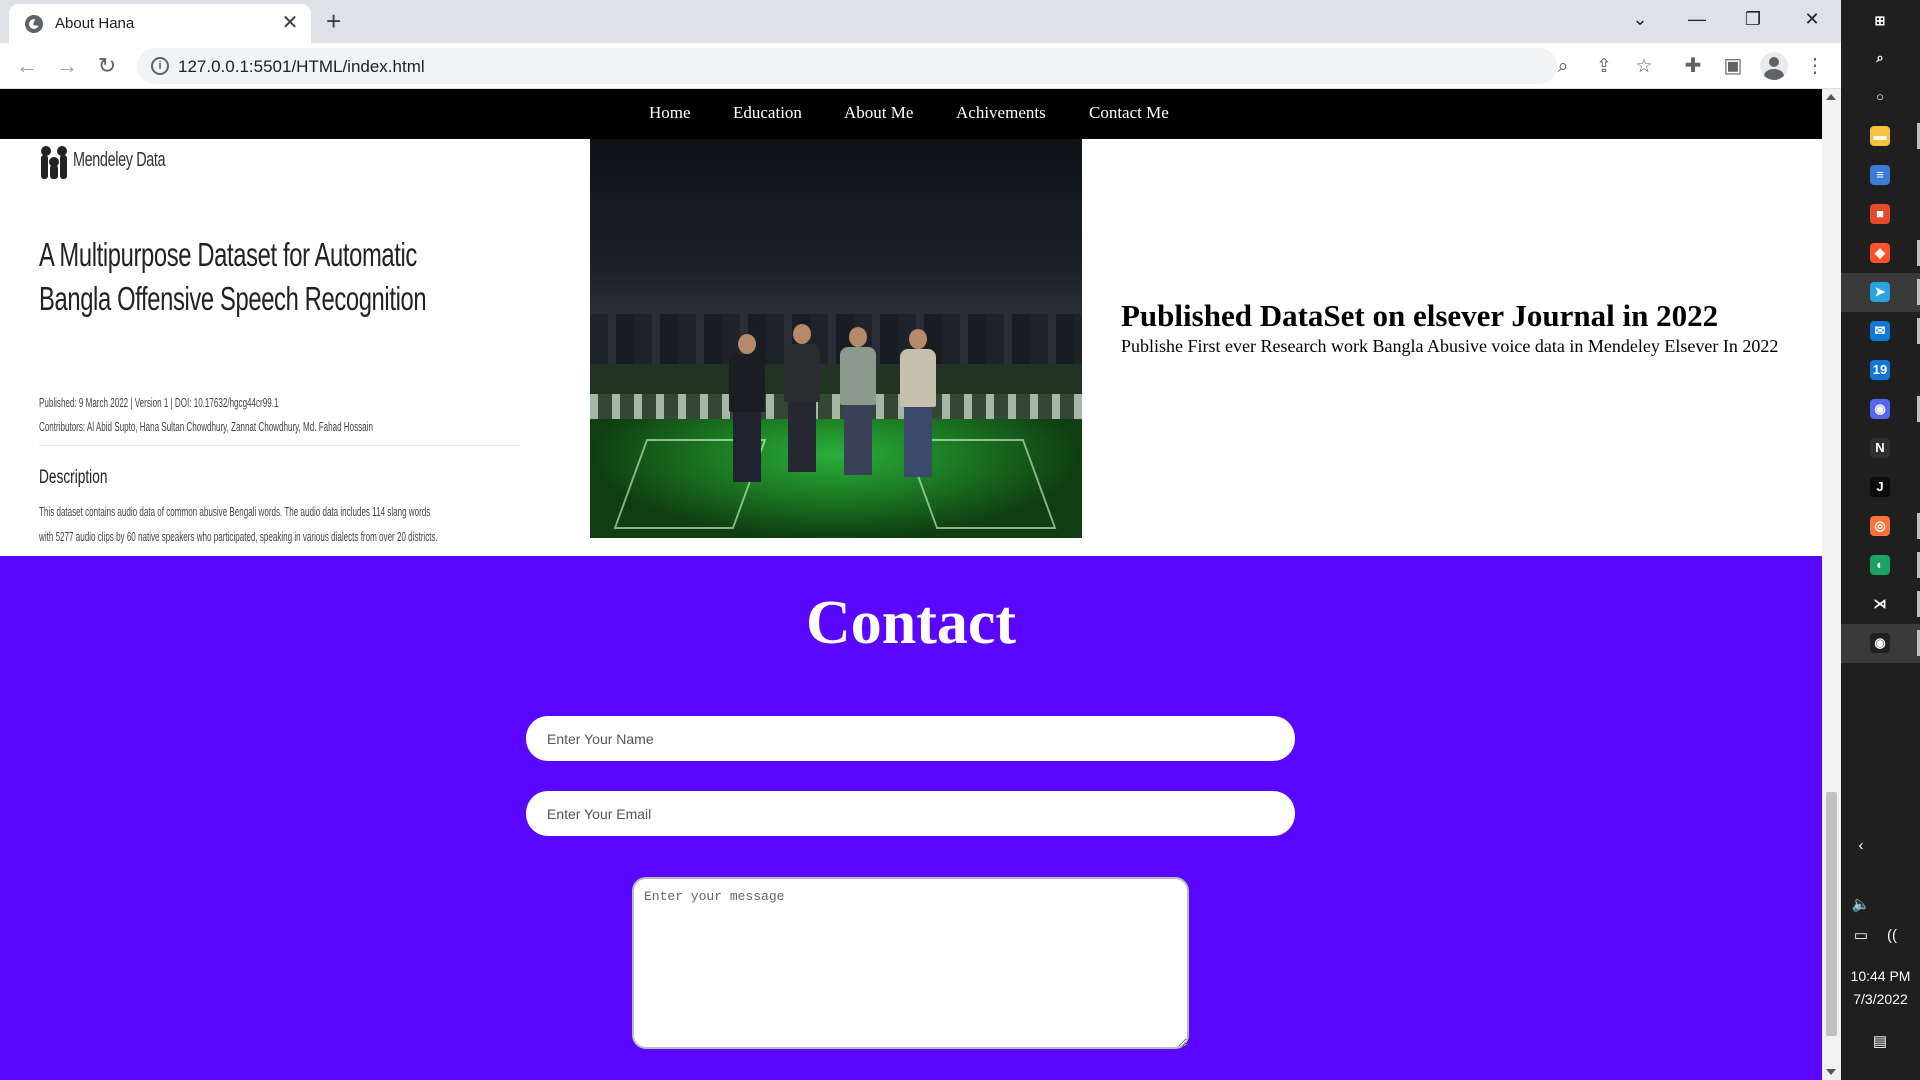  I want to click on app-icon: ≡, so click(1880, 175).